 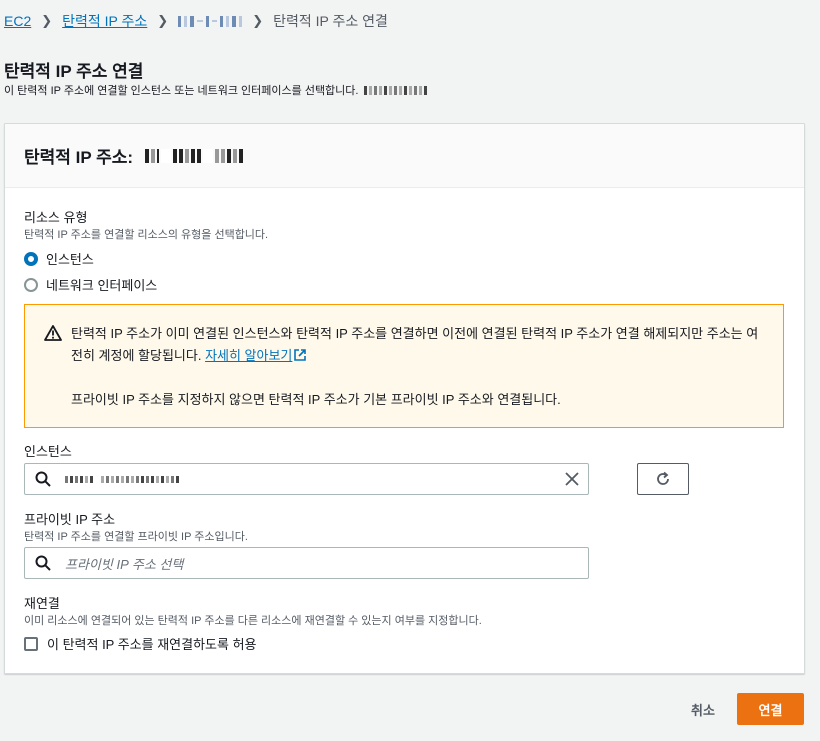 I want to click on panel-header: 탄력적 IP 주소:, so click(x=404, y=156).